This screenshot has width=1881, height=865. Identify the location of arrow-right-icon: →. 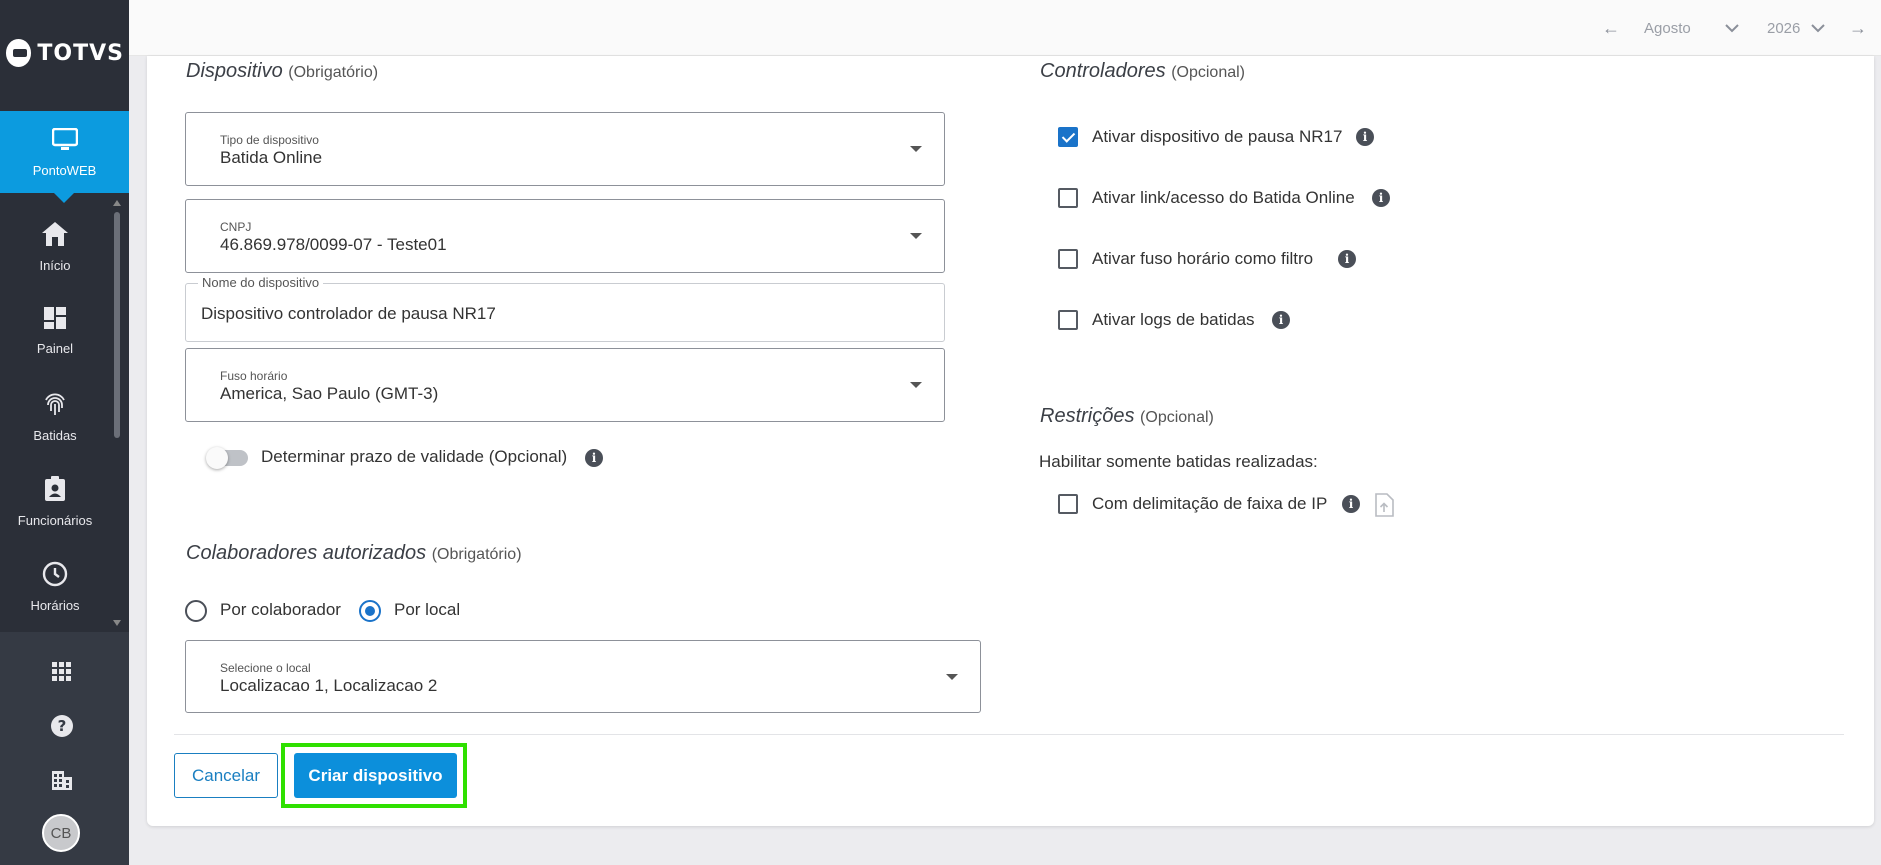
(1858, 28).